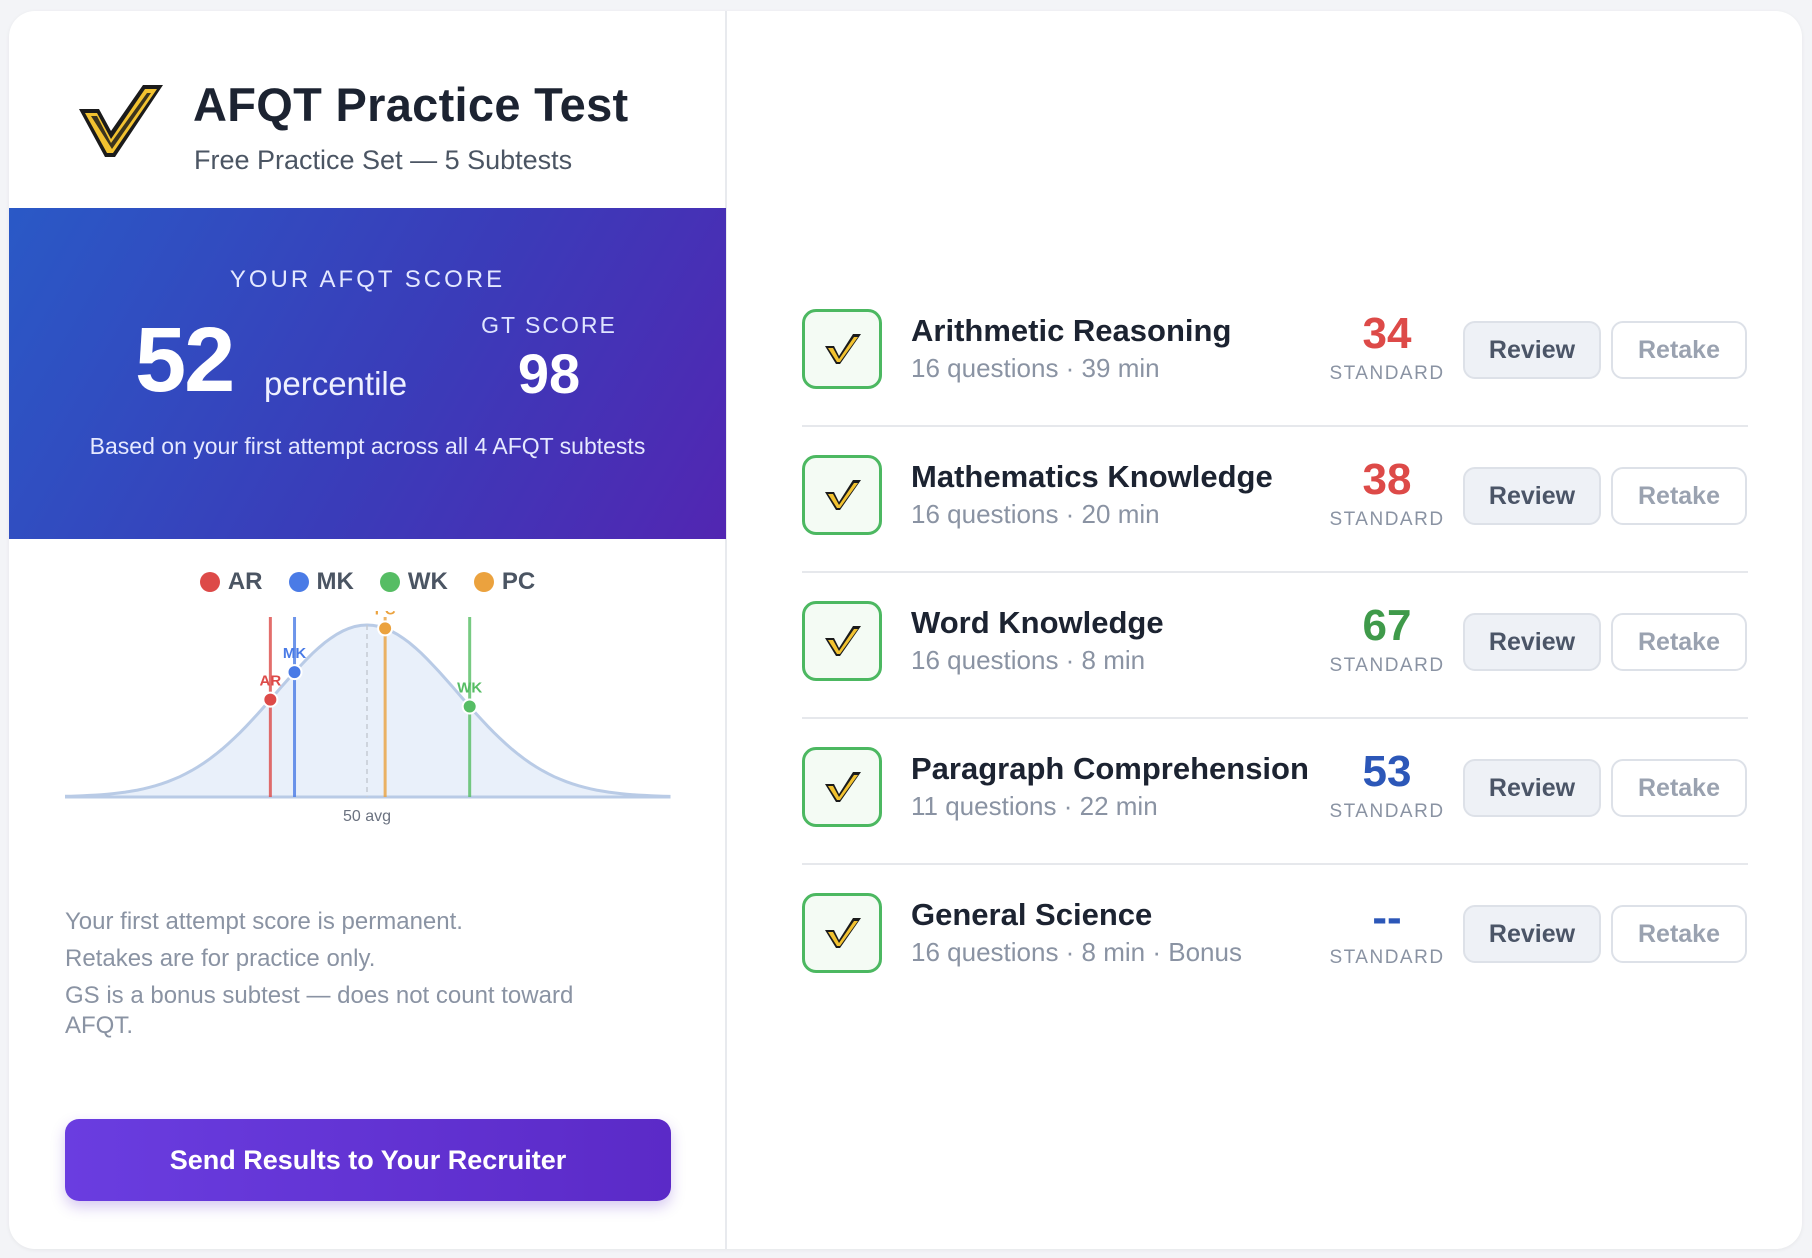  What do you see at coordinates (385, 628) in the screenshot?
I see `marker-point-pc` at bounding box center [385, 628].